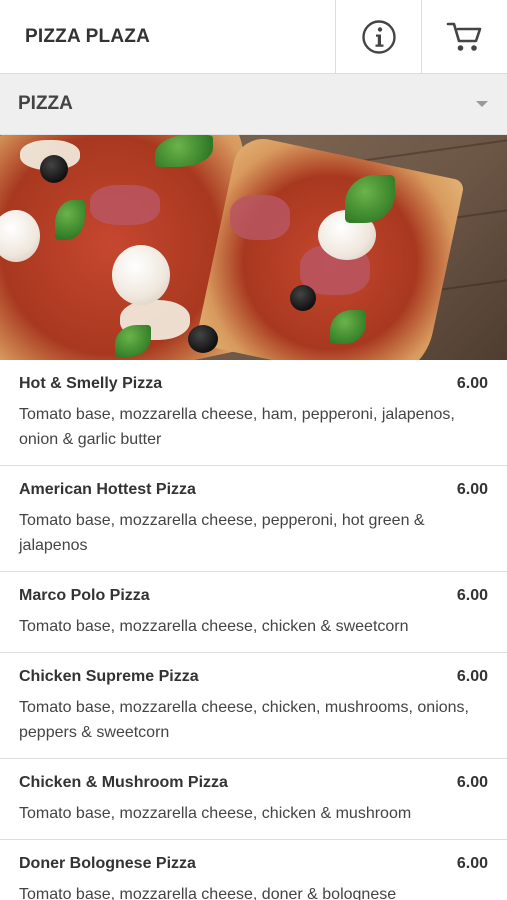 Image resolution: width=507 pixels, height=900 pixels. What do you see at coordinates (123, 782) in the screenshot?
I see `item-name: Chicken & Mushroom Pizza` at bounding box center [123, 782].